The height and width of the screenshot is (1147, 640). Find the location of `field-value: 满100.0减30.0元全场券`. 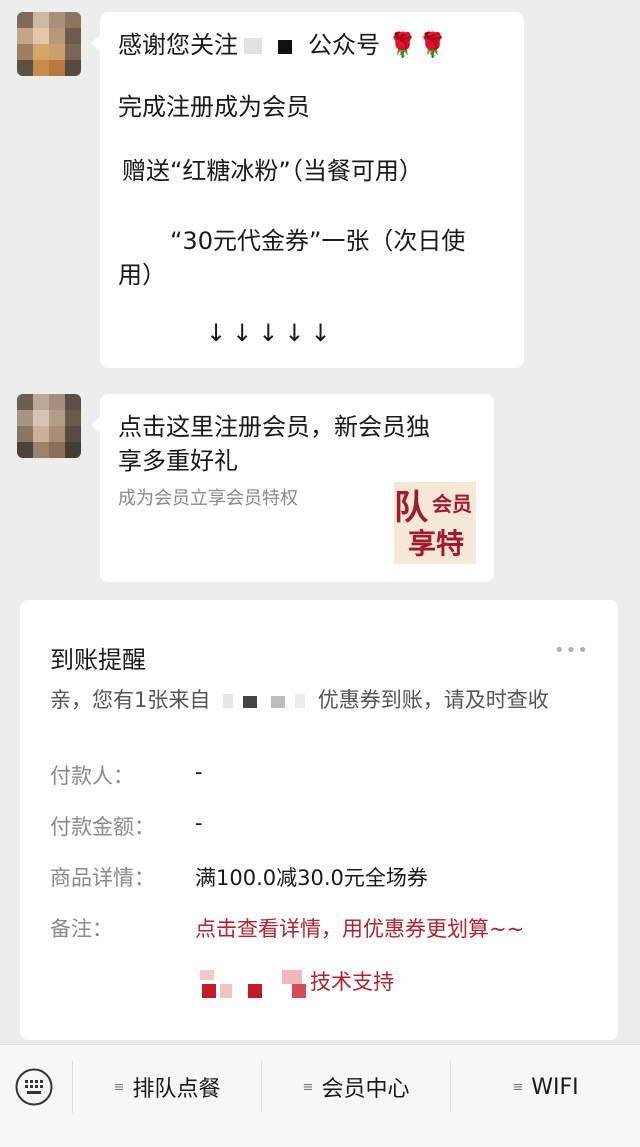

field-value: 满100.0减30.0元全场券 is located at coordinates (311, 878).